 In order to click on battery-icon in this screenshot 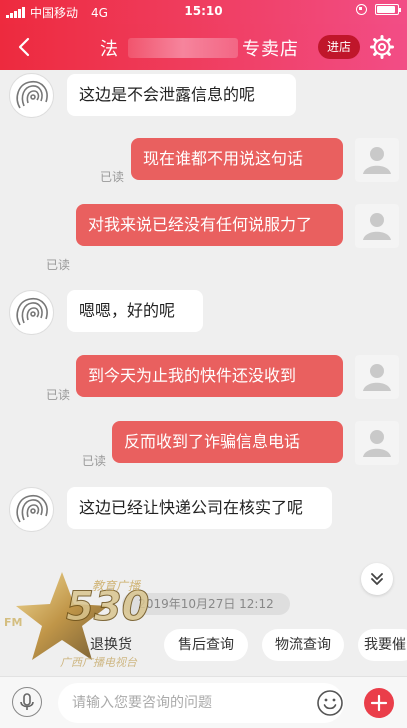, I will do `click(388, 9)`.